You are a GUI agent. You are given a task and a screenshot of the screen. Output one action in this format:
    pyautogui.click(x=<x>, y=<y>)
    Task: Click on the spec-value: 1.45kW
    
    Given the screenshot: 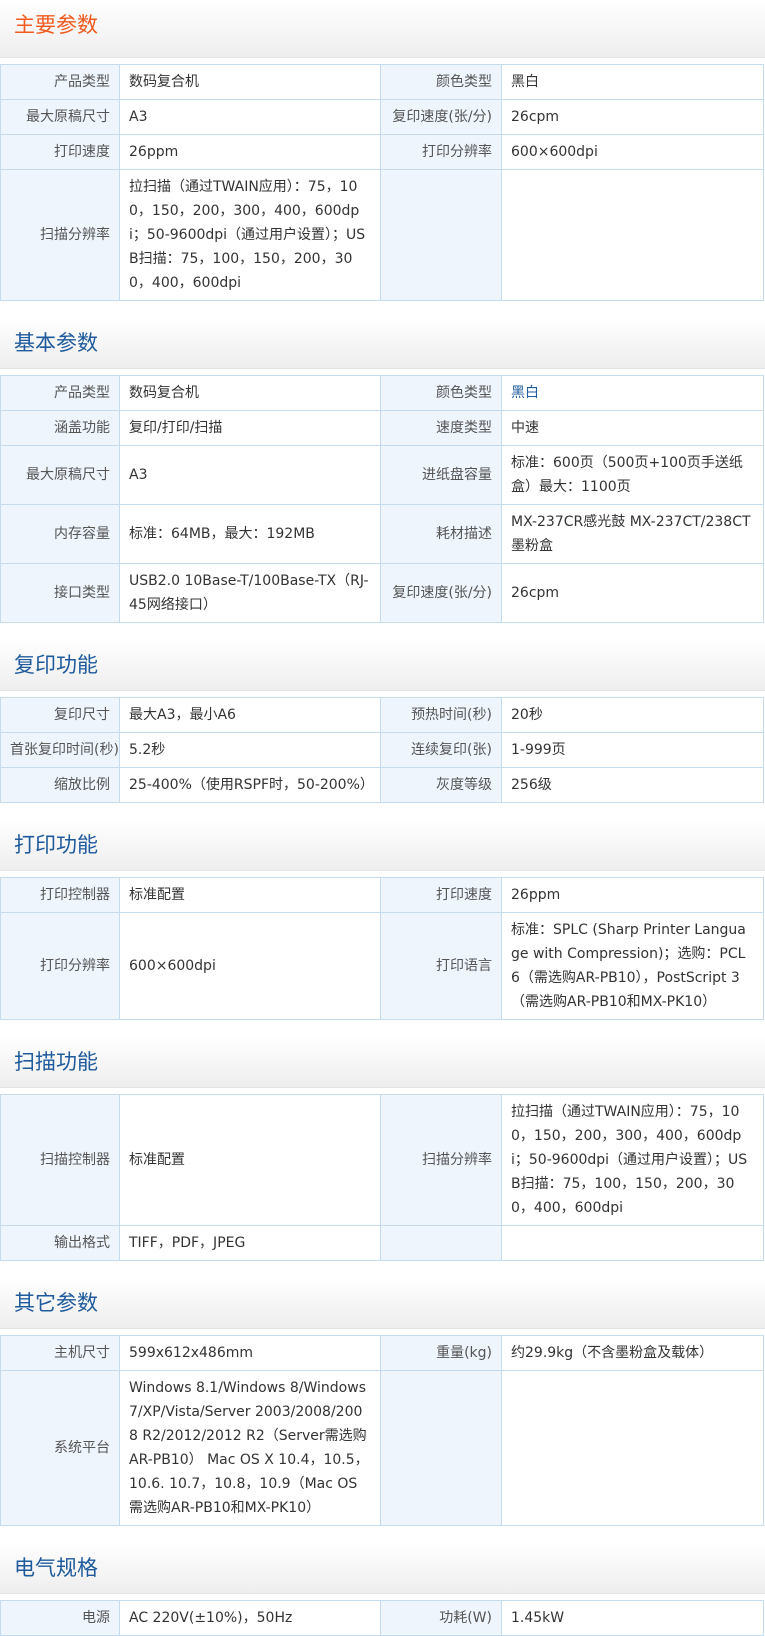 What is the action you would take?
    pyautogui.click(x=632, y=1618)
    